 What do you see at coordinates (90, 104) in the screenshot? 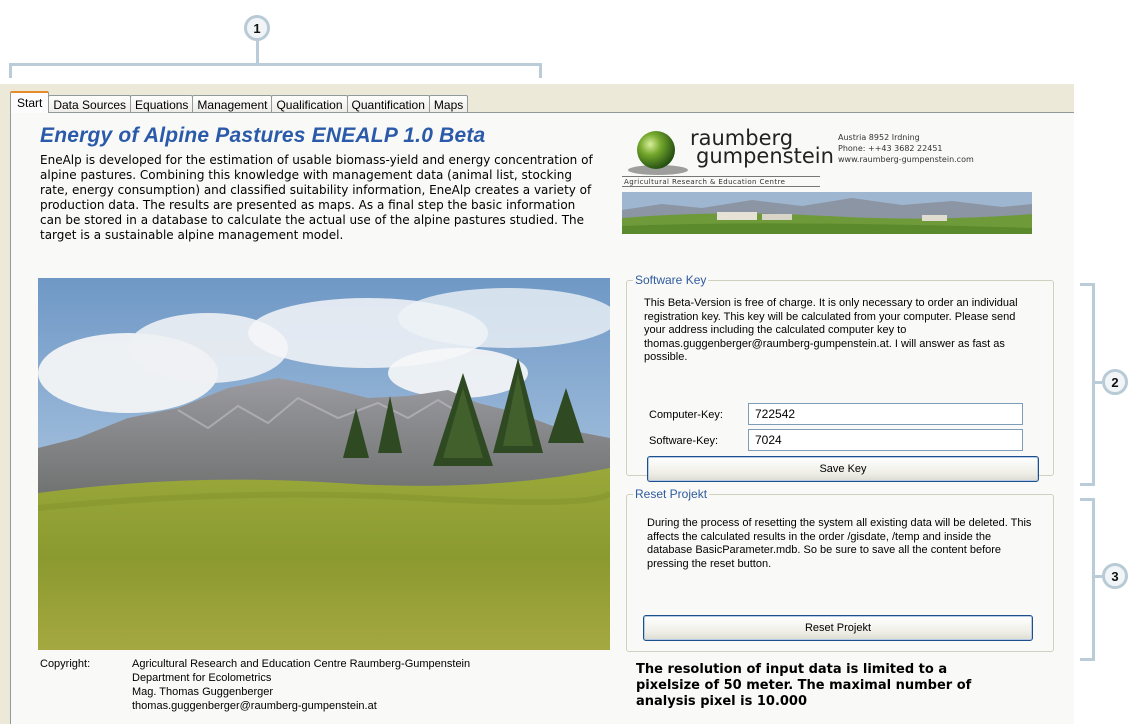
I see `tab-data-sources: Data Sources` at bounding box center [90, 104].